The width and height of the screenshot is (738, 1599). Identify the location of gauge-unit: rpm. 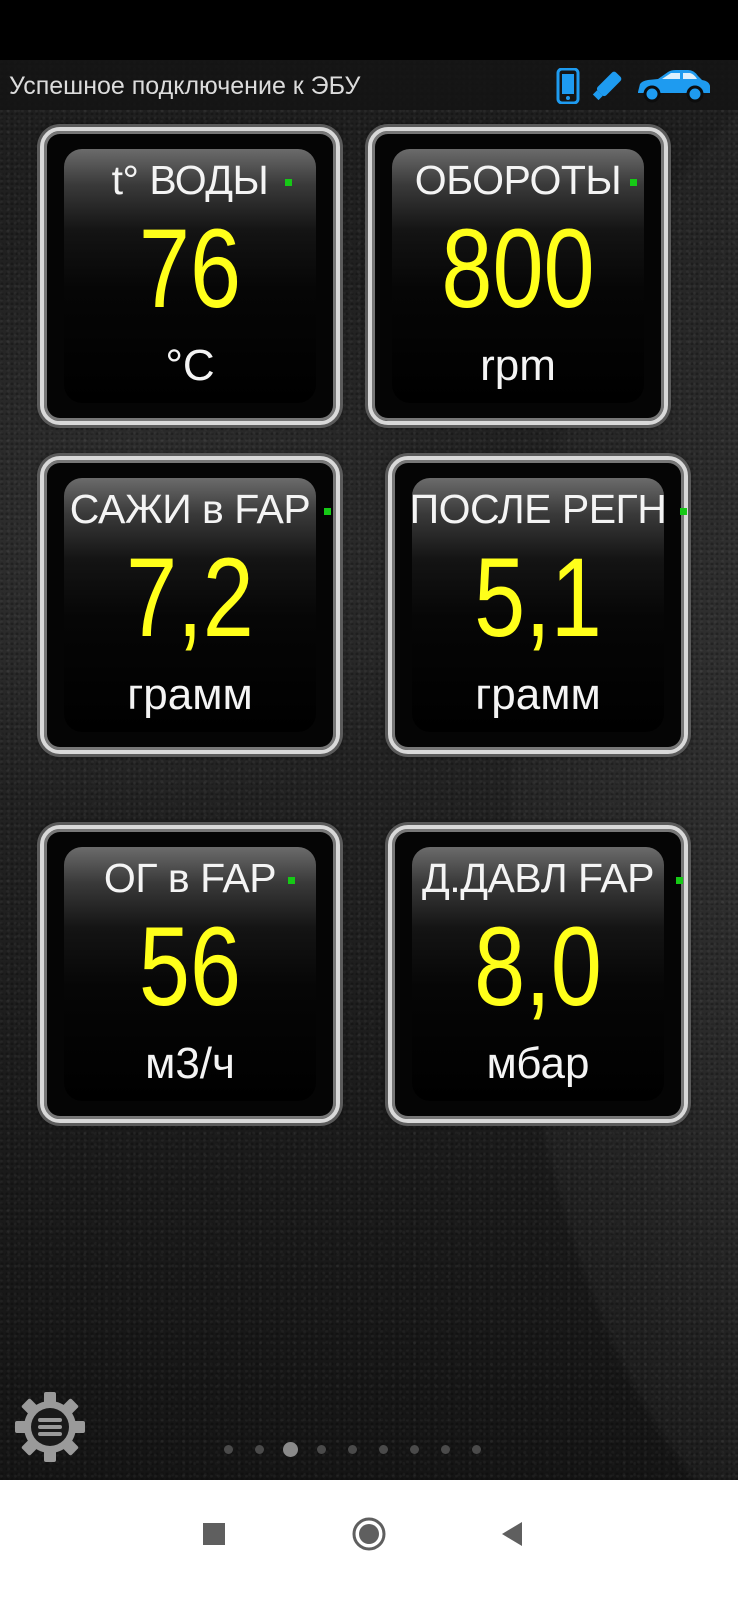
(518, 365).